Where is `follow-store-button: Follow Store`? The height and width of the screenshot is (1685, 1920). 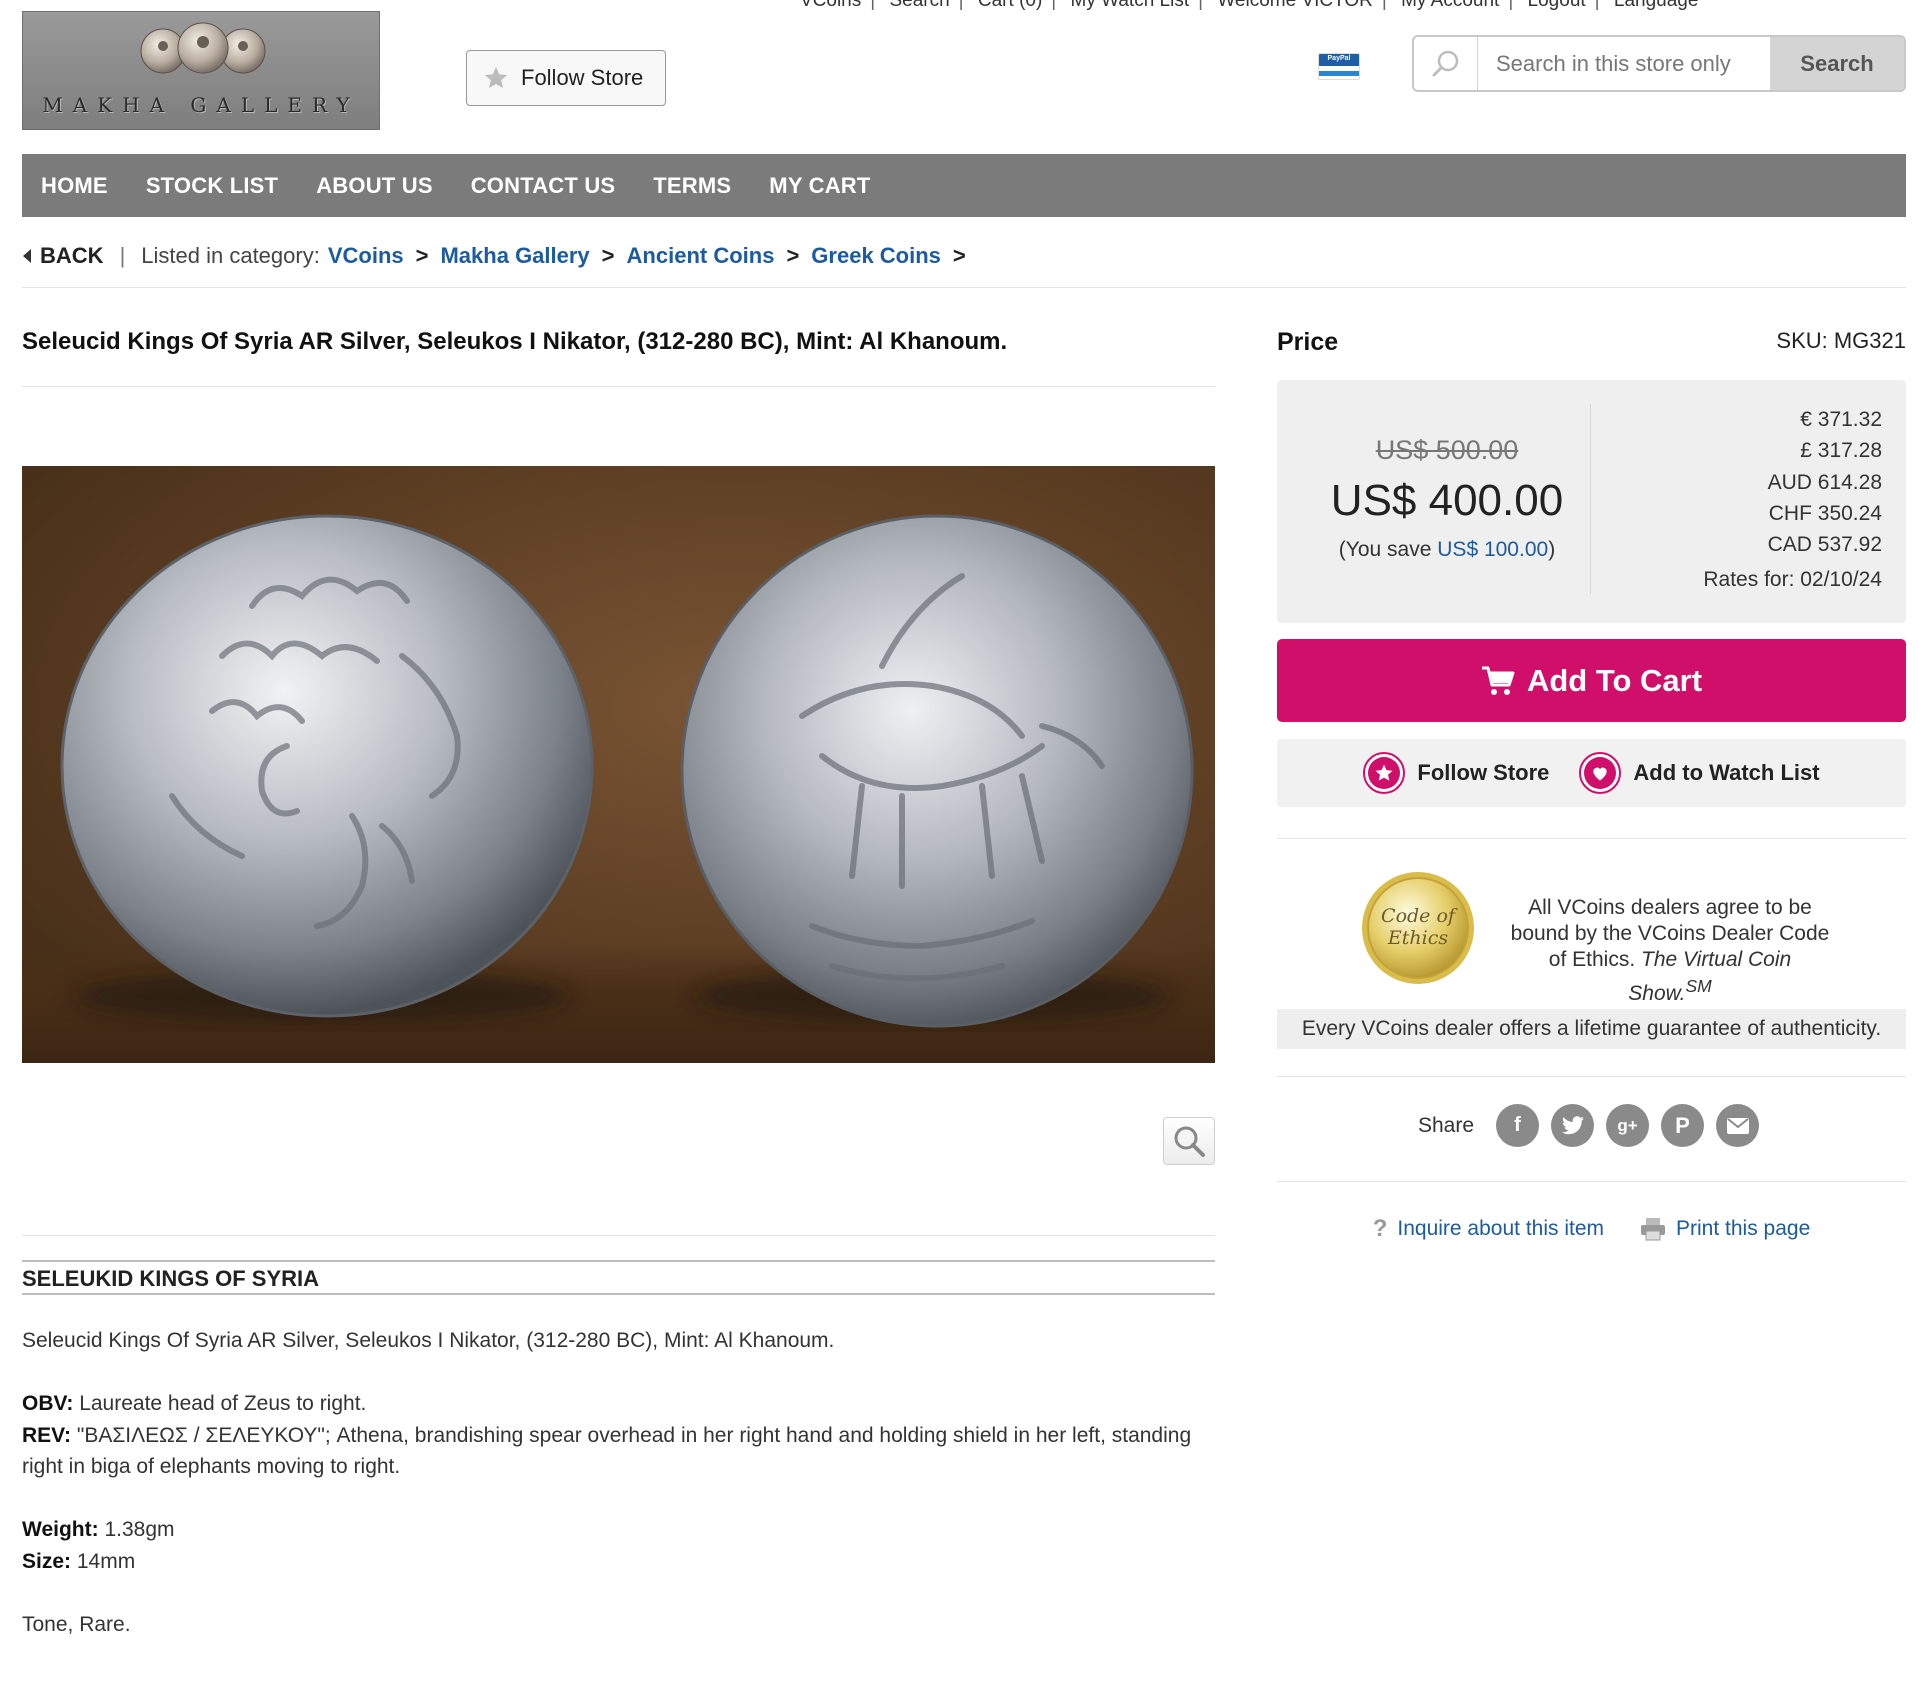
follow-store-button: Follow Store is located at coordinates (1456, 773).